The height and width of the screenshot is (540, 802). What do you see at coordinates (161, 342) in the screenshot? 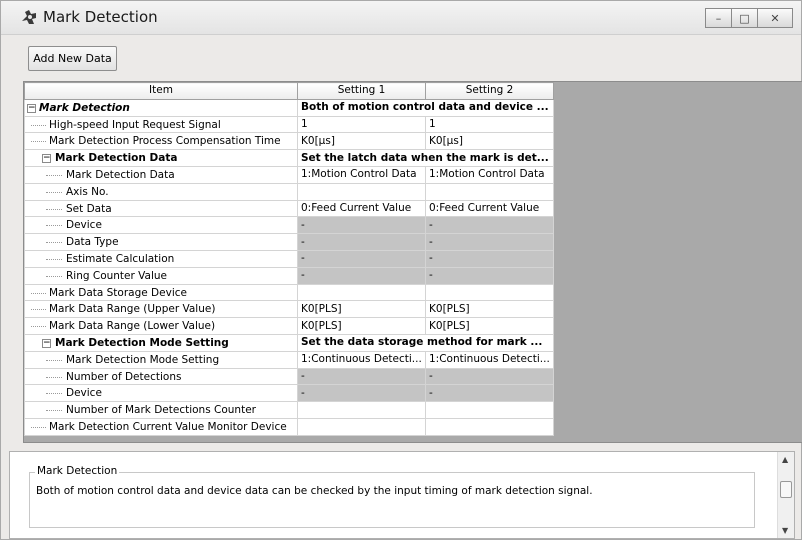
I see `row-item-cell: − Mark Detection Mode Setting` at bounding box center [161, 342].